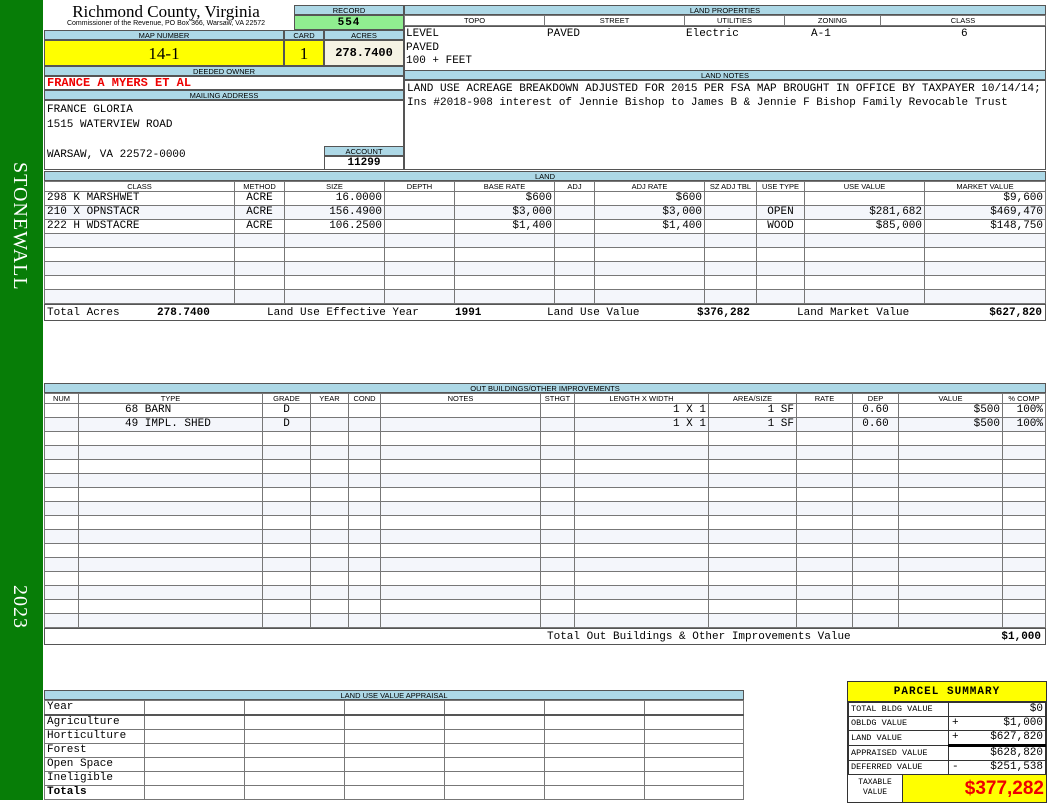 The width and height of the screenshot is (1050, 803). I want to click on column-header: GRADE, so click(286, 398).